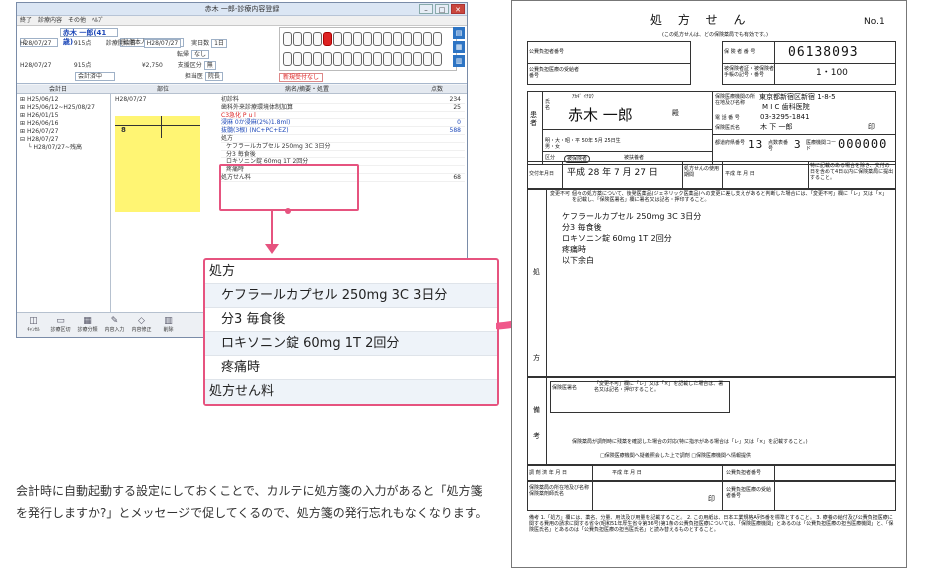 The image size is (930, 569). I want to click on menu-other: その他, so click(77, 20).